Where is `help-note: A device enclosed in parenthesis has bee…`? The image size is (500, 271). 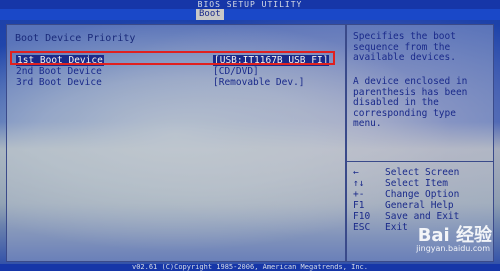
help-note: A device enclosed in parenthesis has bee… is located at coordinates (421, 103).